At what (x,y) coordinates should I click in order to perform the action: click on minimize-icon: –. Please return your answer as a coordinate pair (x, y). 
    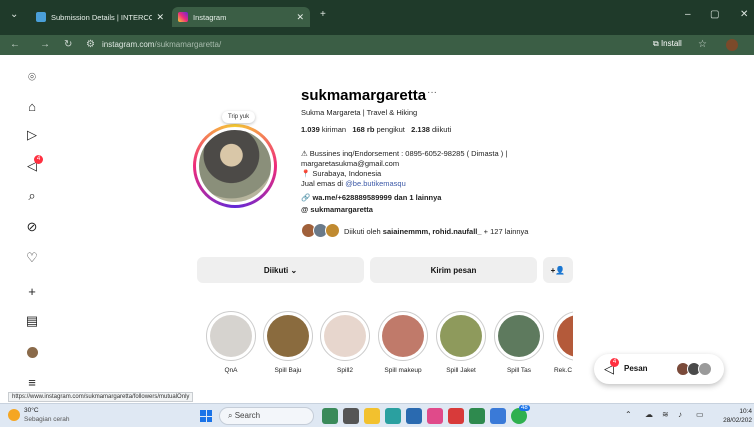
    Looking at the image, I should click on (688, 14).